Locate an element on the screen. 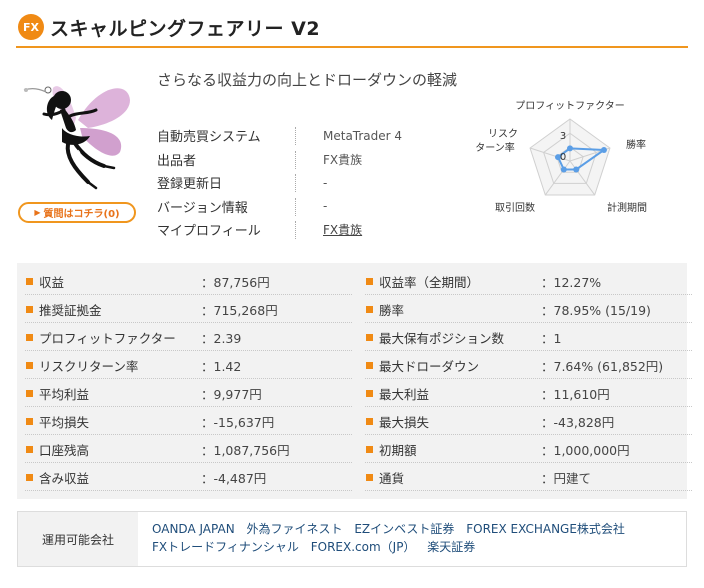  radar-axis-risk-return-line2: ターン率 is located at coordinates (495, 147).